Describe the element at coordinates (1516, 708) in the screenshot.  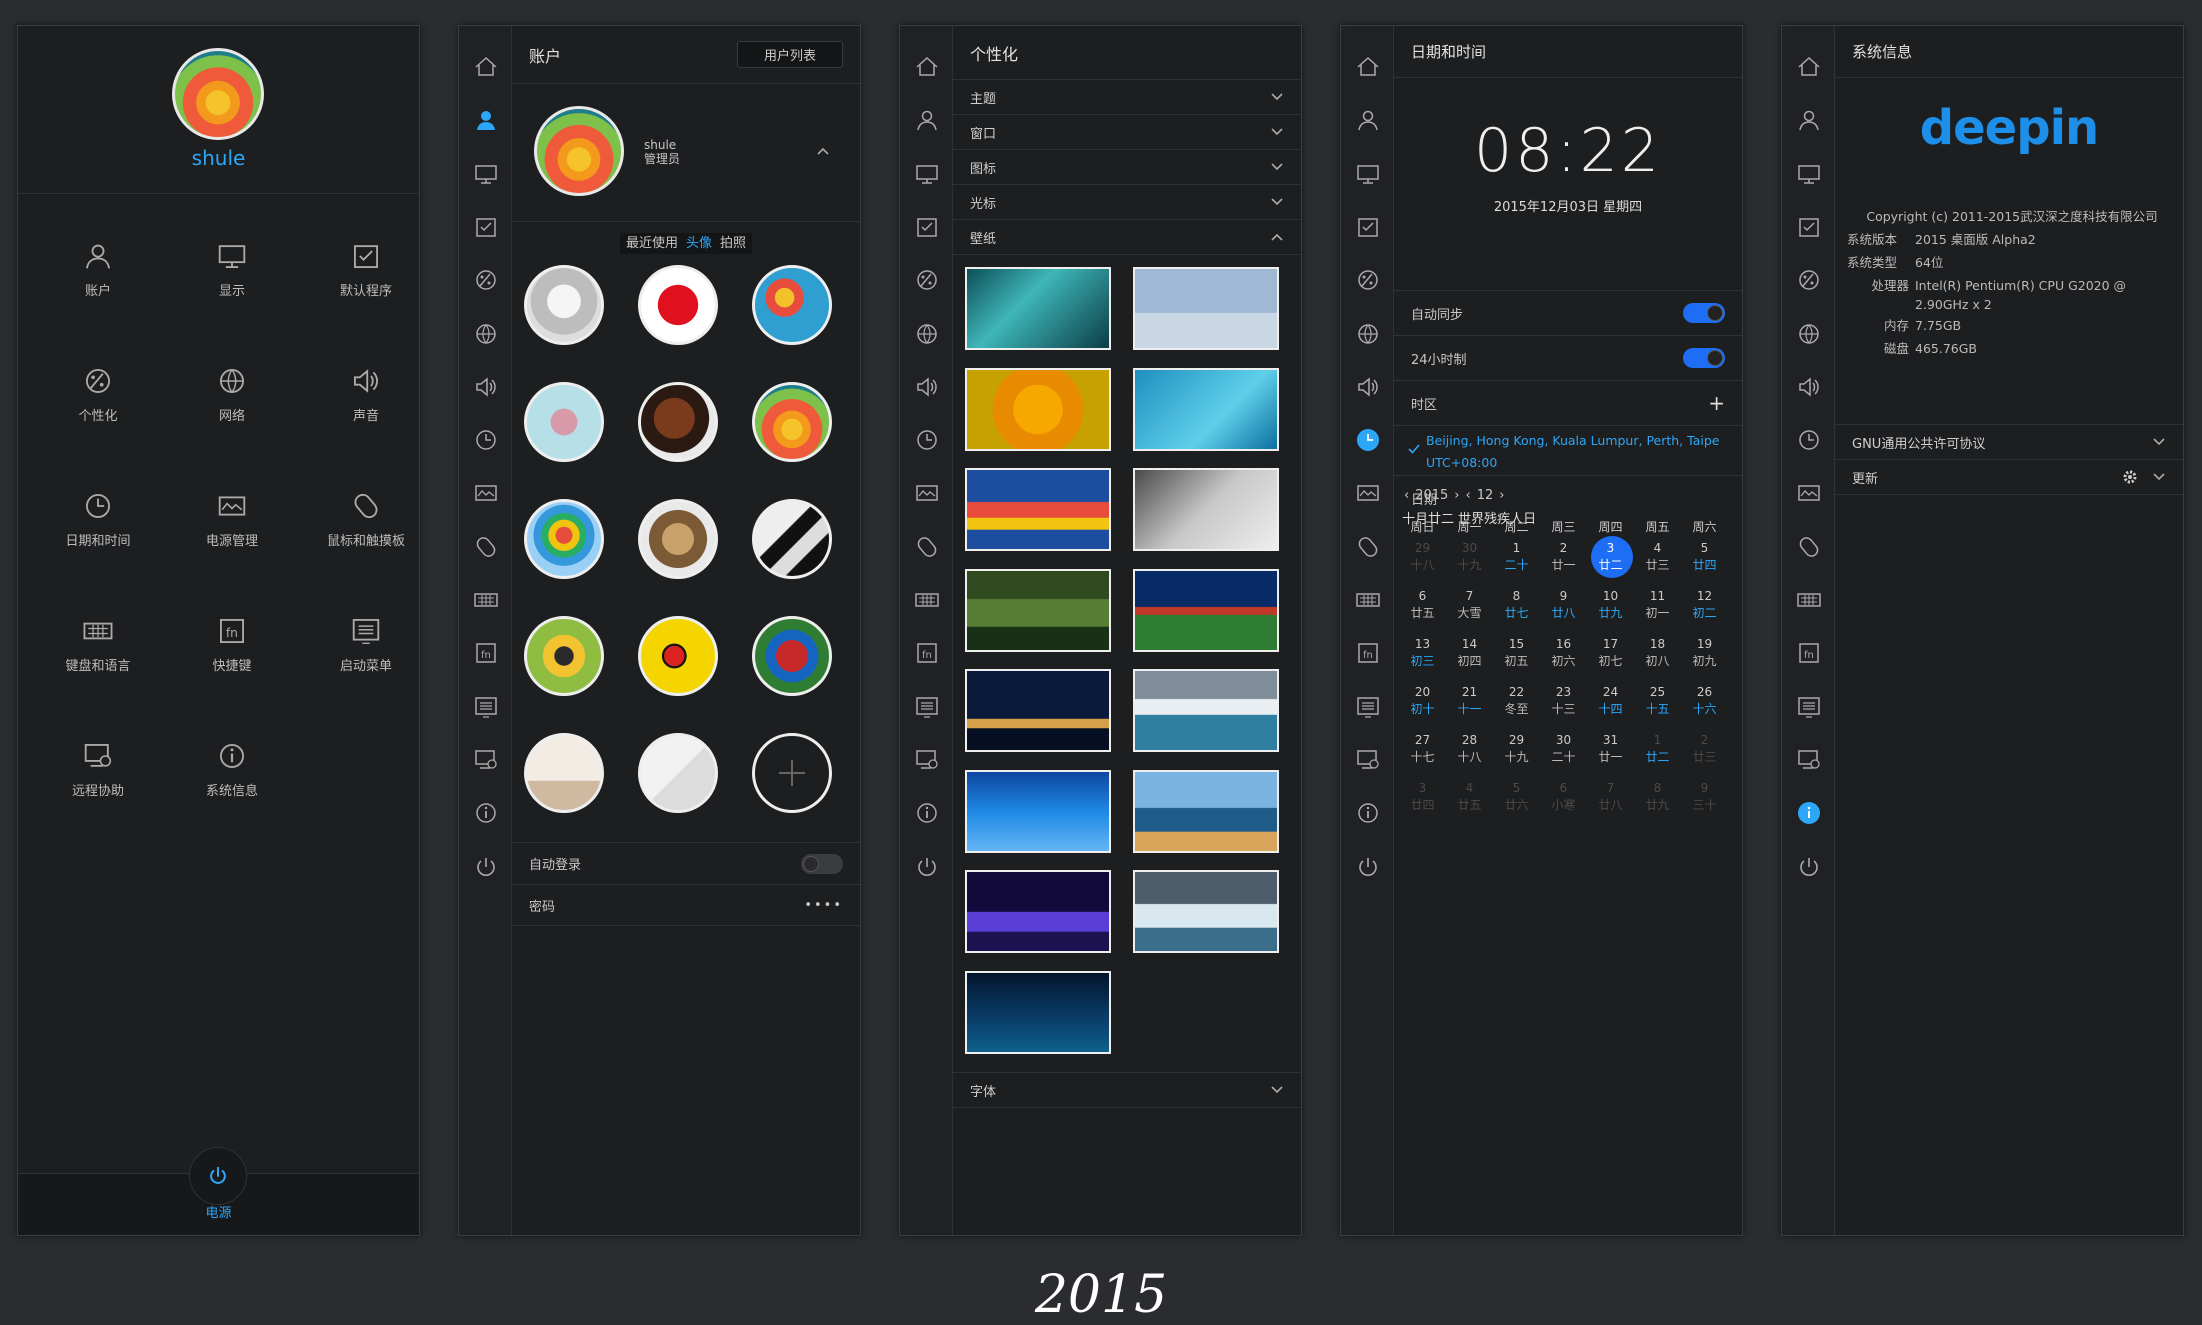
I see `calendar-day: 22 冬至` at that location.